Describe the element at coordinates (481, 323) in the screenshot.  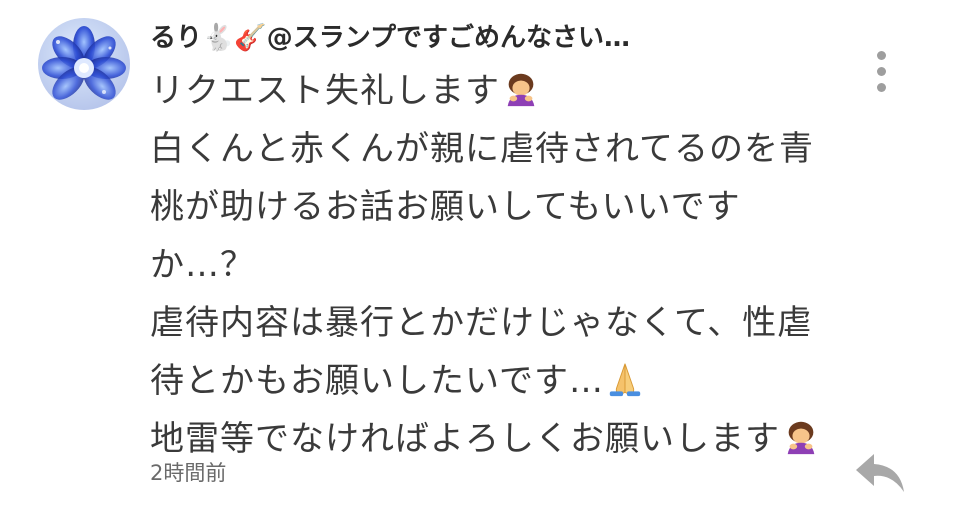
I see `comment-line: 虐待内容は暴行とかだけじゃなくて、性虐` at that location.